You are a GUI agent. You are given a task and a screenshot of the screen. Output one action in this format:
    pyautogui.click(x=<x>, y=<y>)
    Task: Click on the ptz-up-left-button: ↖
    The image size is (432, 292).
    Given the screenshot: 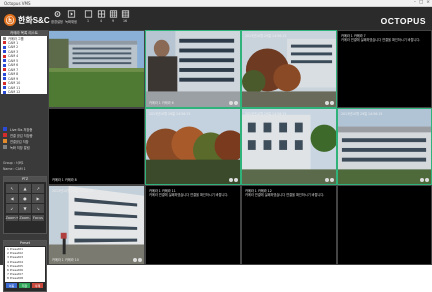 What is the action you would take?
    pyautogui.click(x=12, y=188)
    